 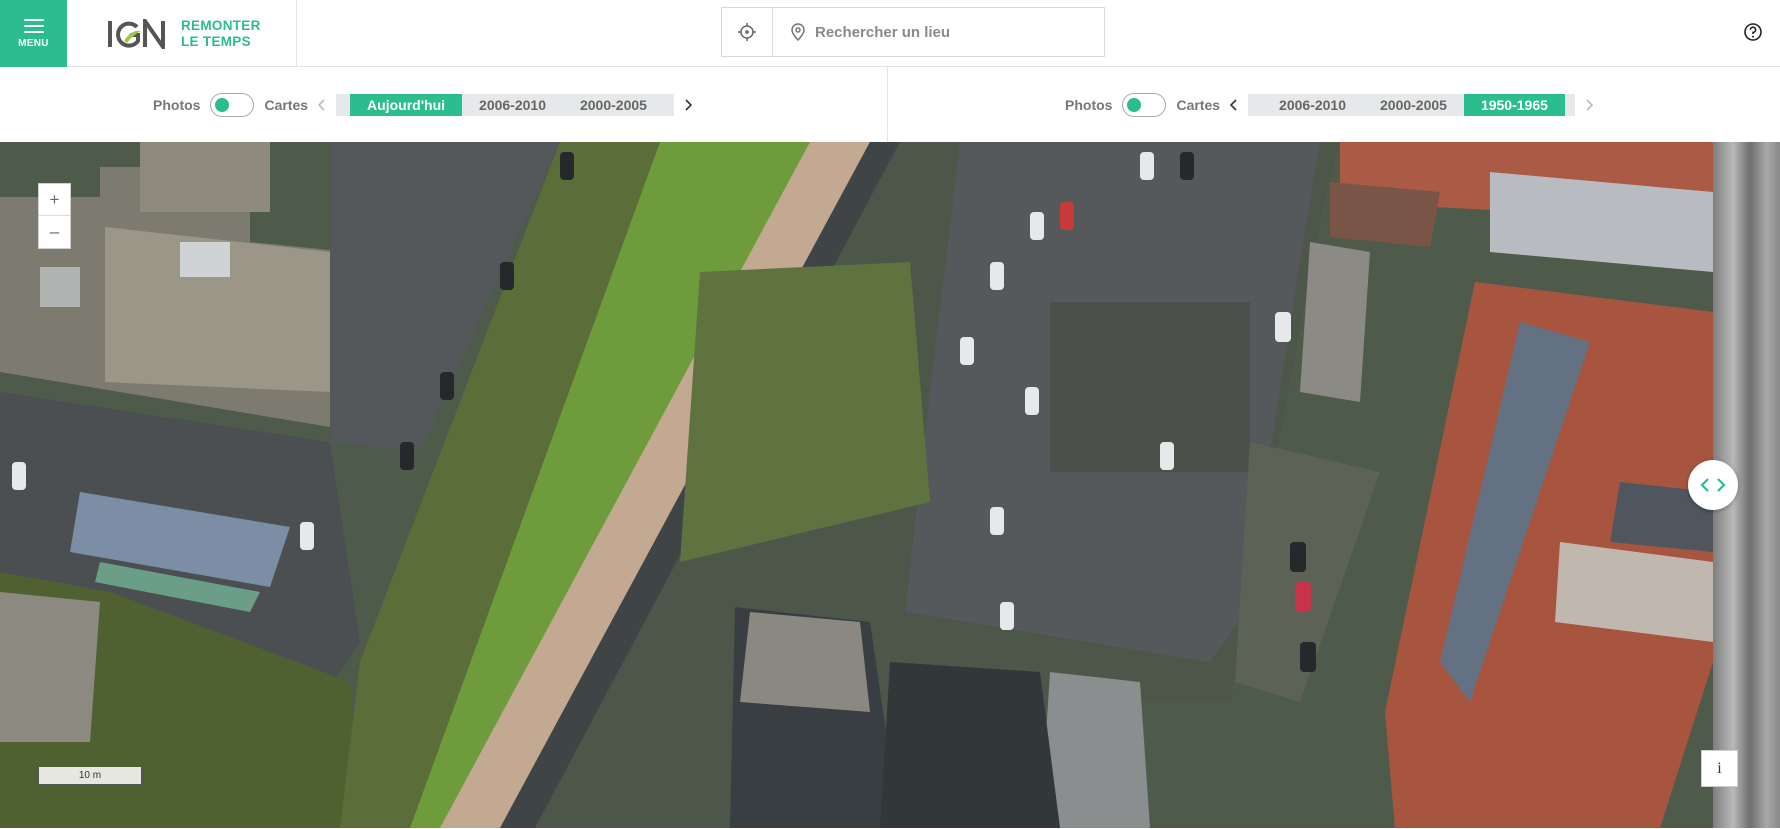 What do you see at coordinates (54, 200) in the screenshot?
I see `zoom-in-button: +` at bounding box center [54, 200].